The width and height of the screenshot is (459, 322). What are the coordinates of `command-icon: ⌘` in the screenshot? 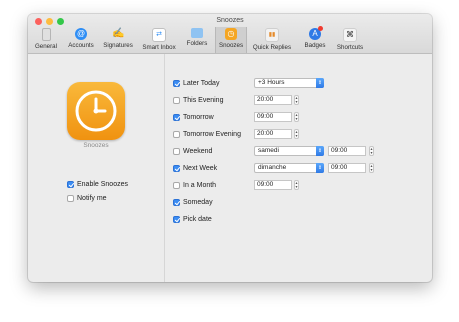 It's located at (350, 35).